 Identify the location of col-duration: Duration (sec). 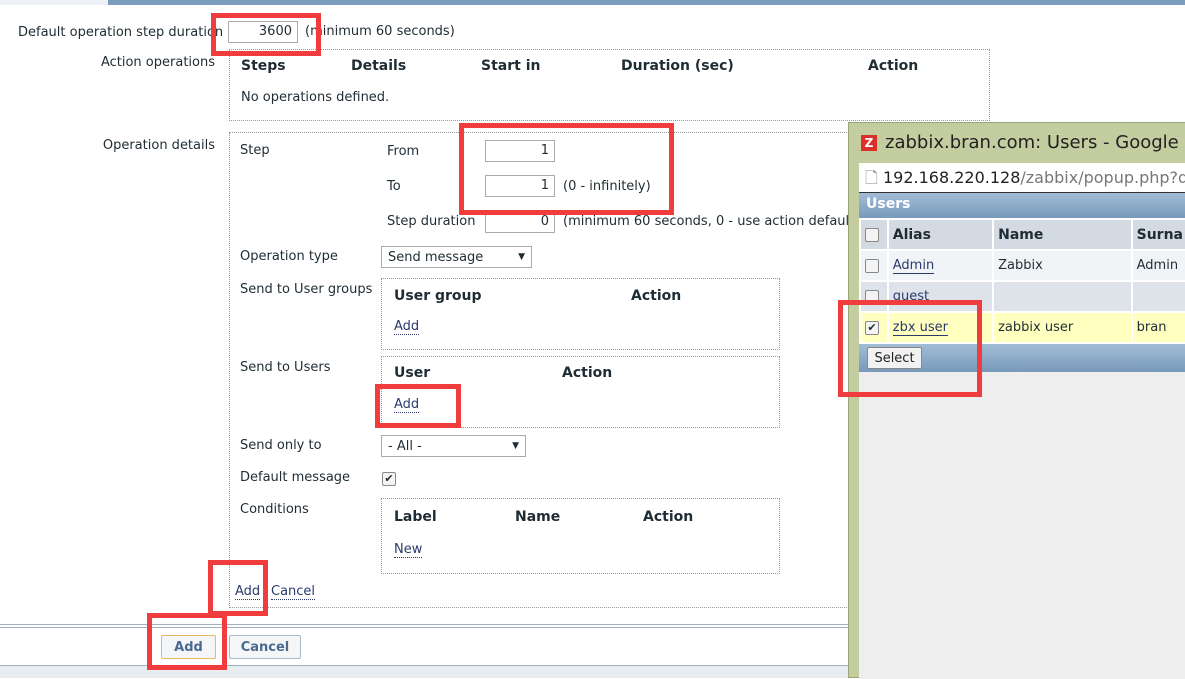
(677, 66).